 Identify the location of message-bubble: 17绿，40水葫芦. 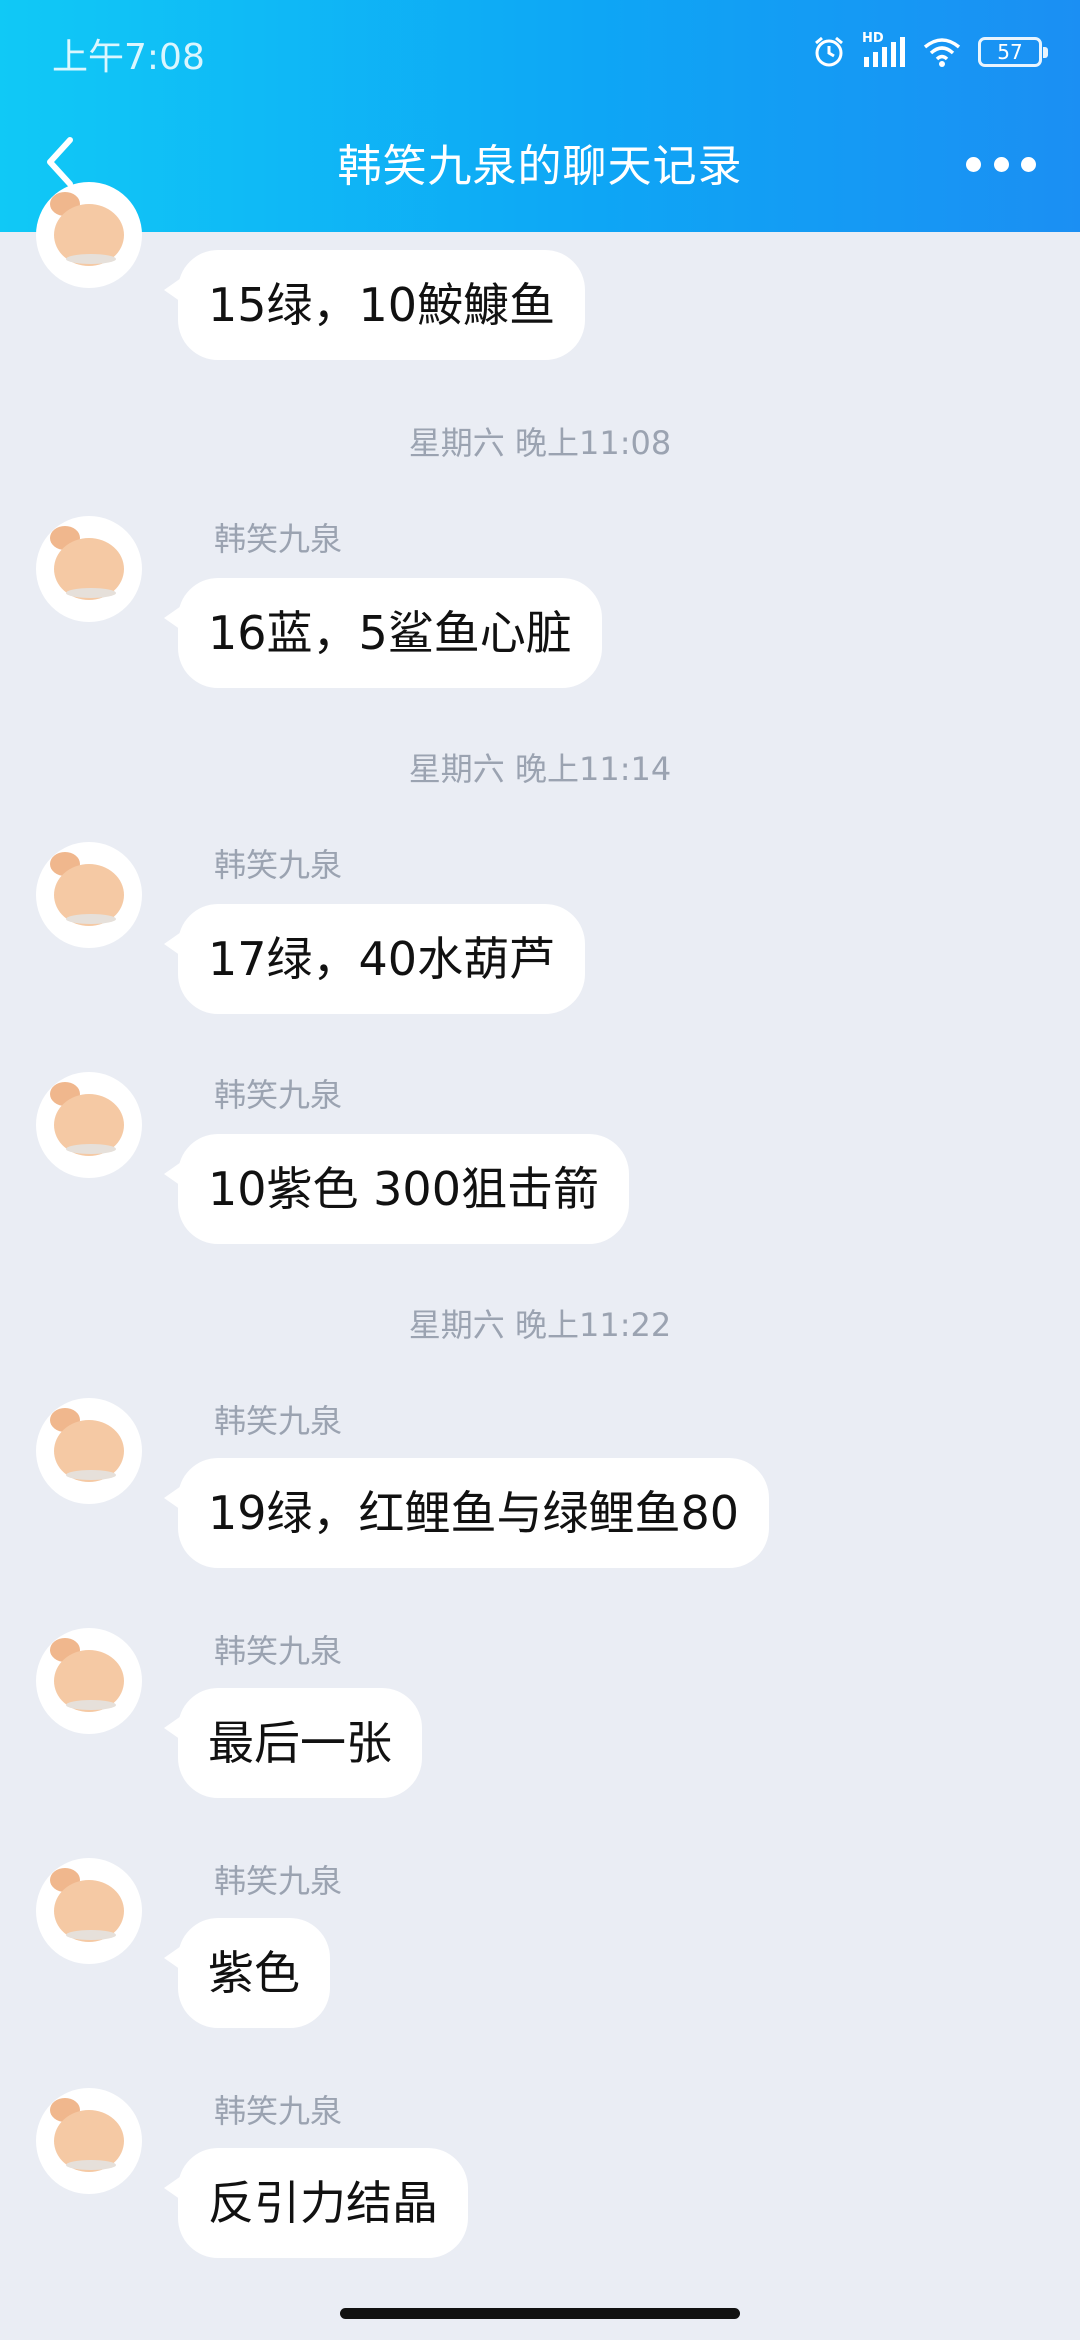
(374, 959).